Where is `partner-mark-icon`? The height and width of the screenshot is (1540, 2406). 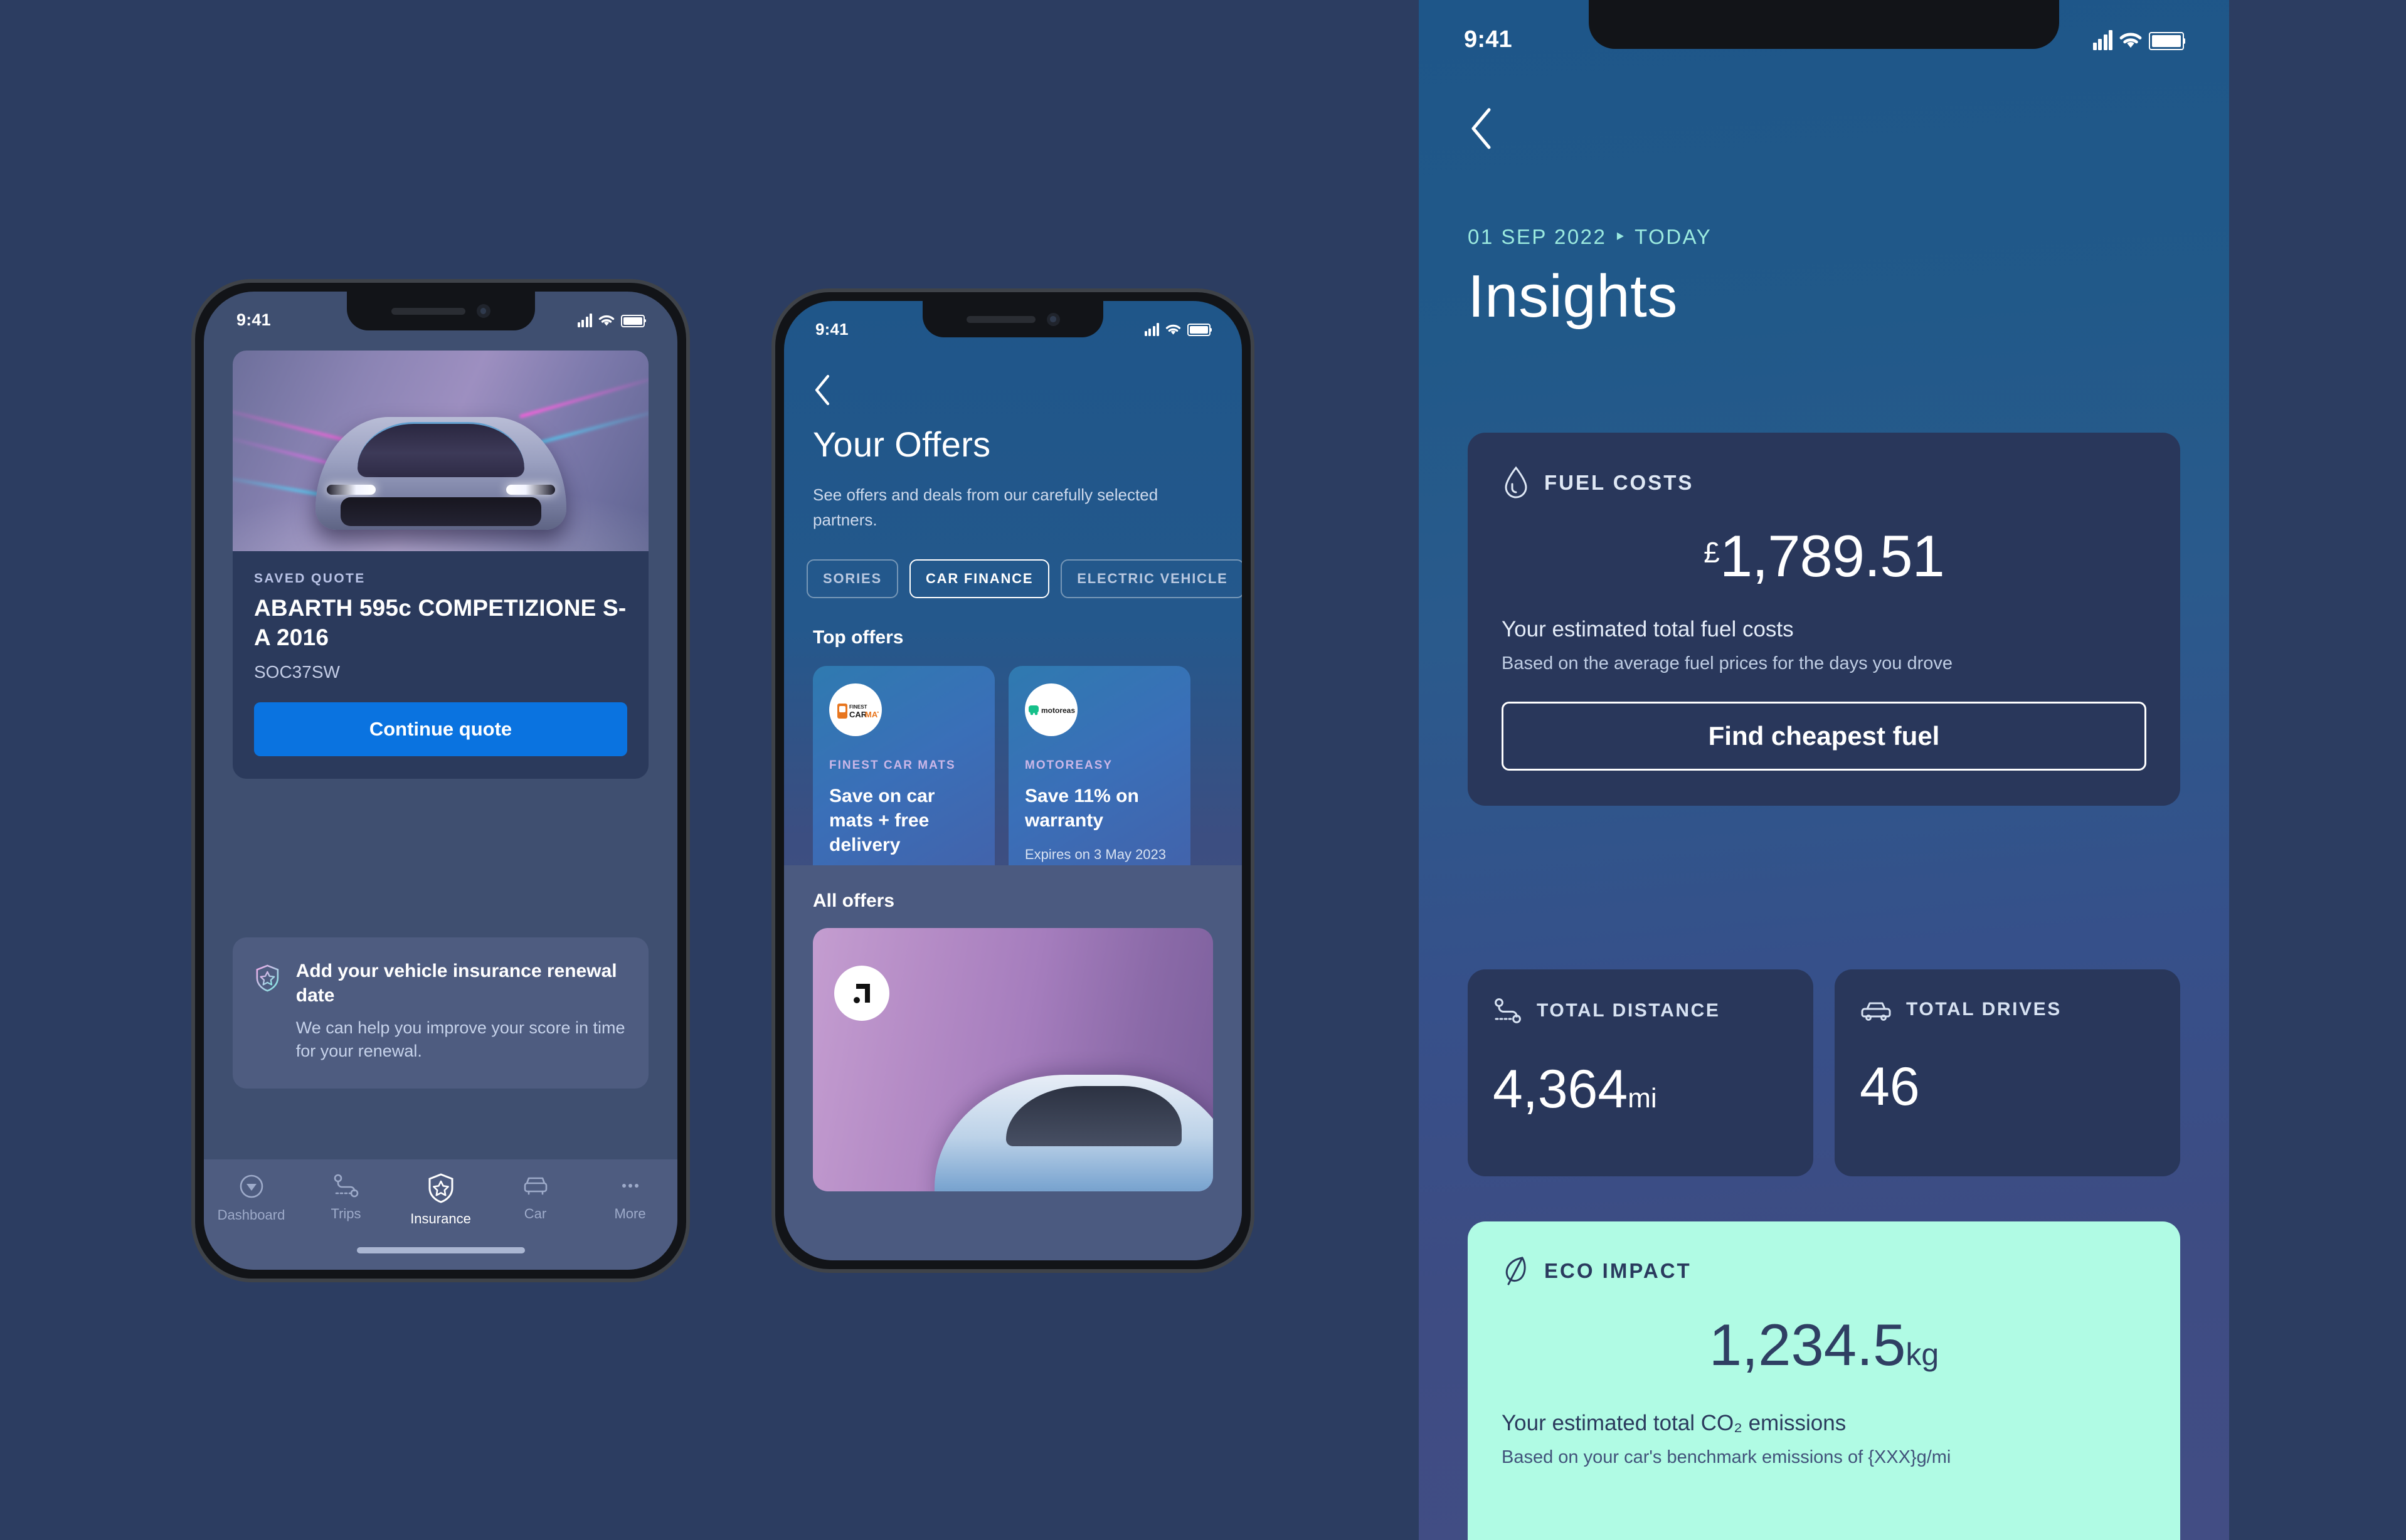 partner-mark-icon is located at coordinates (862, 993).